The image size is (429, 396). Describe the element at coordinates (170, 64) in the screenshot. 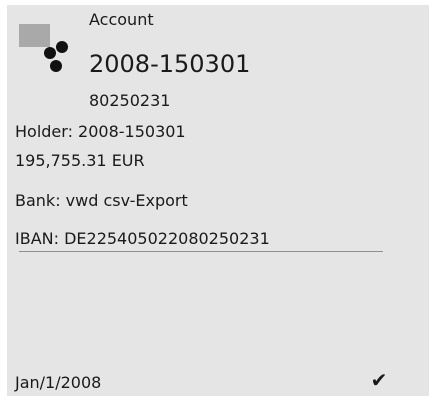

I see `account-name: 2008-150301` at that location.